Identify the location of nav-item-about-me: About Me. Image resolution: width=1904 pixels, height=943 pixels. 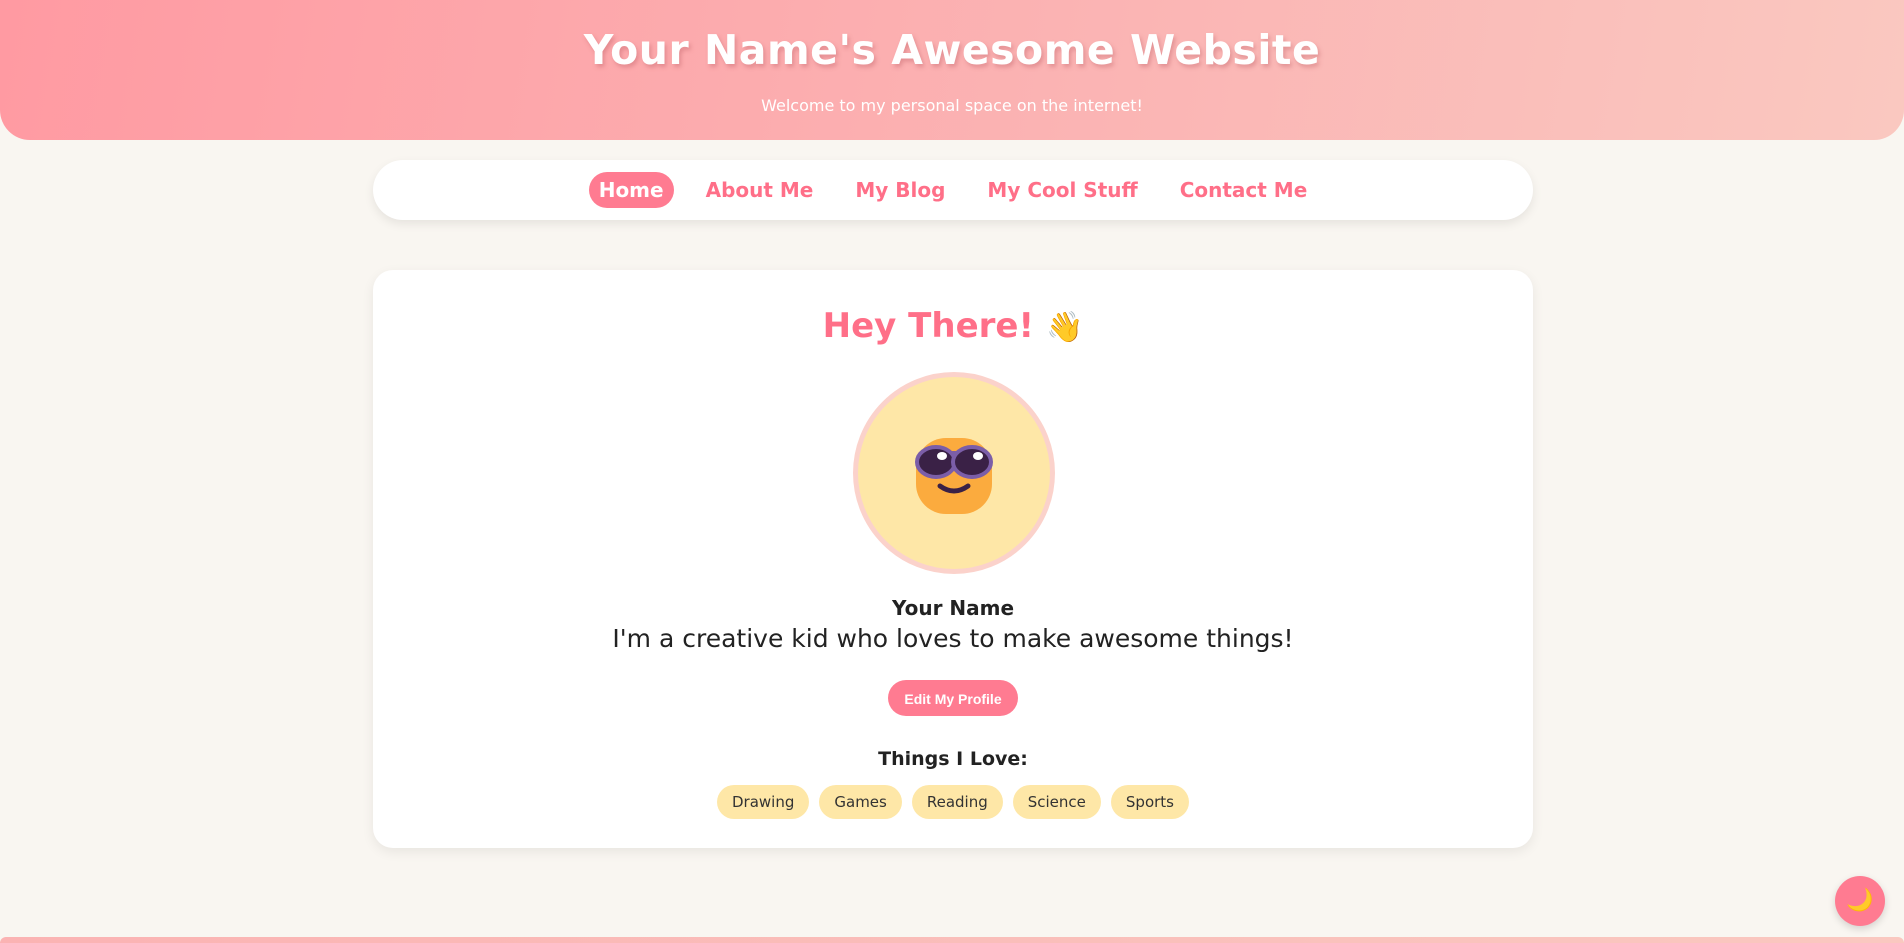
(760, 190).